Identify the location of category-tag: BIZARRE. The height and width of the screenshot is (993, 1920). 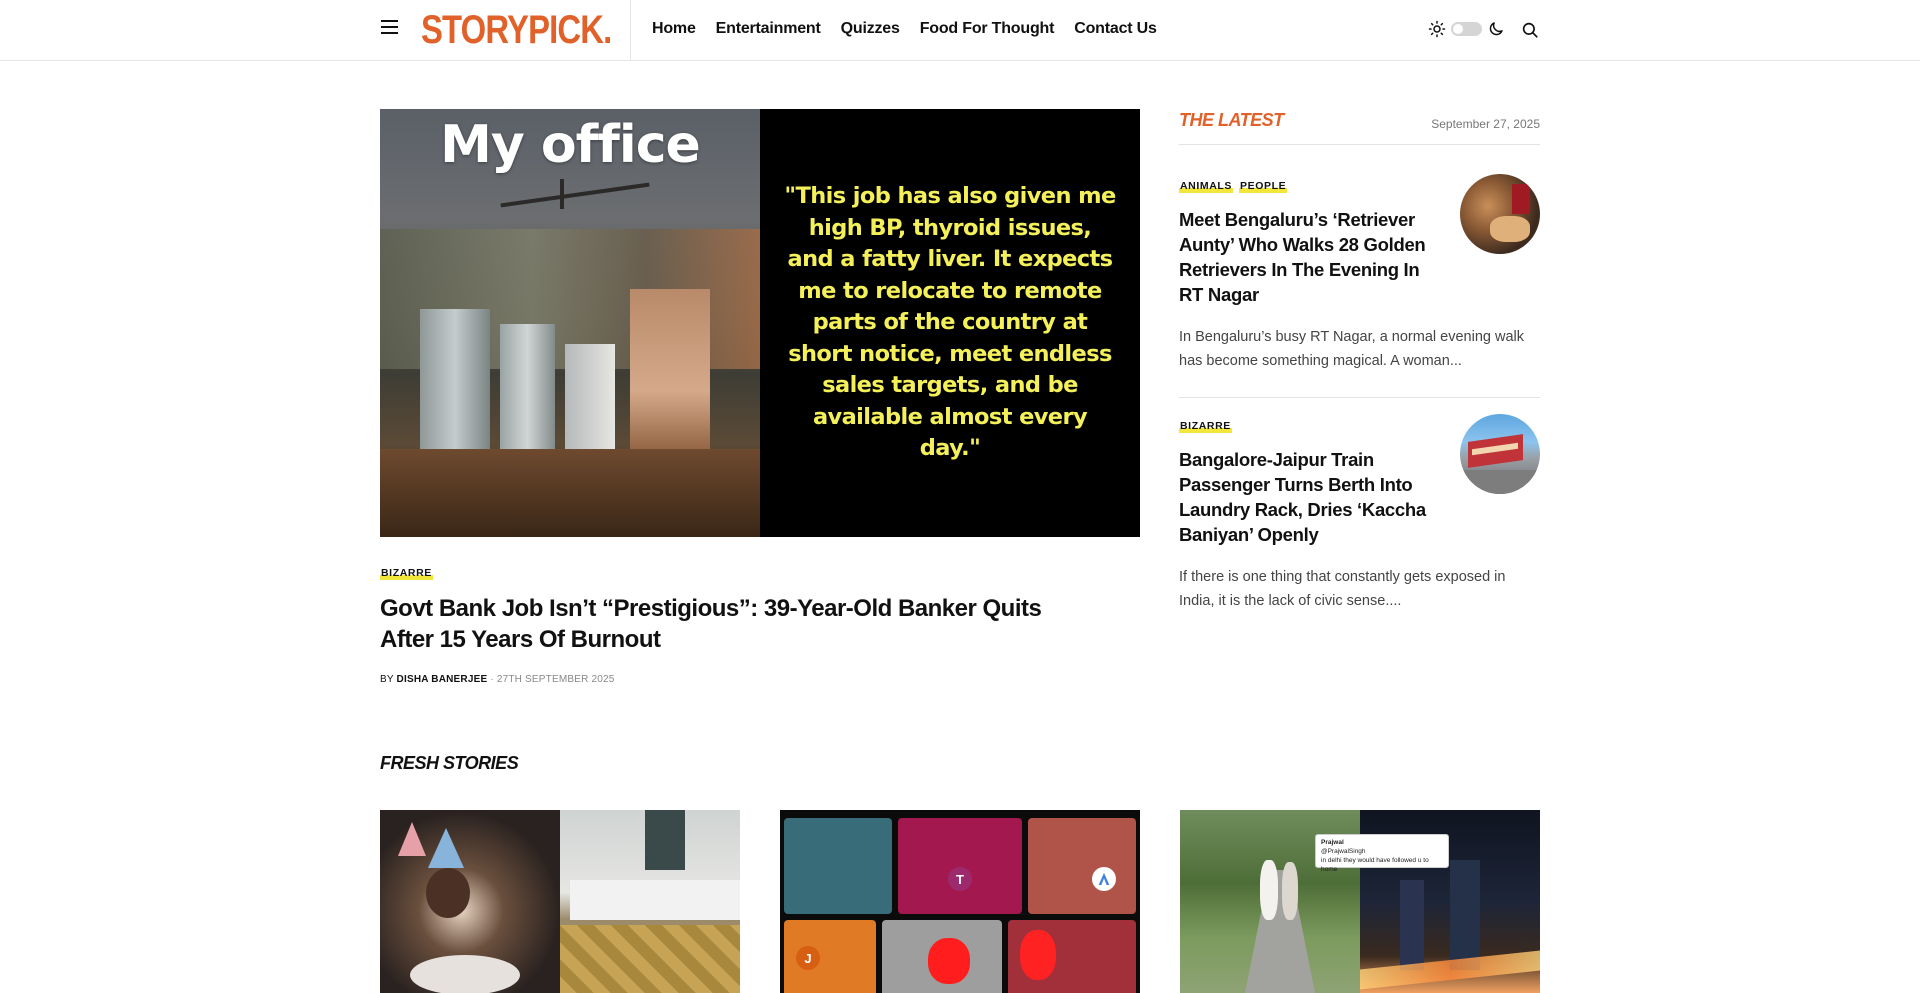
(406, 573).